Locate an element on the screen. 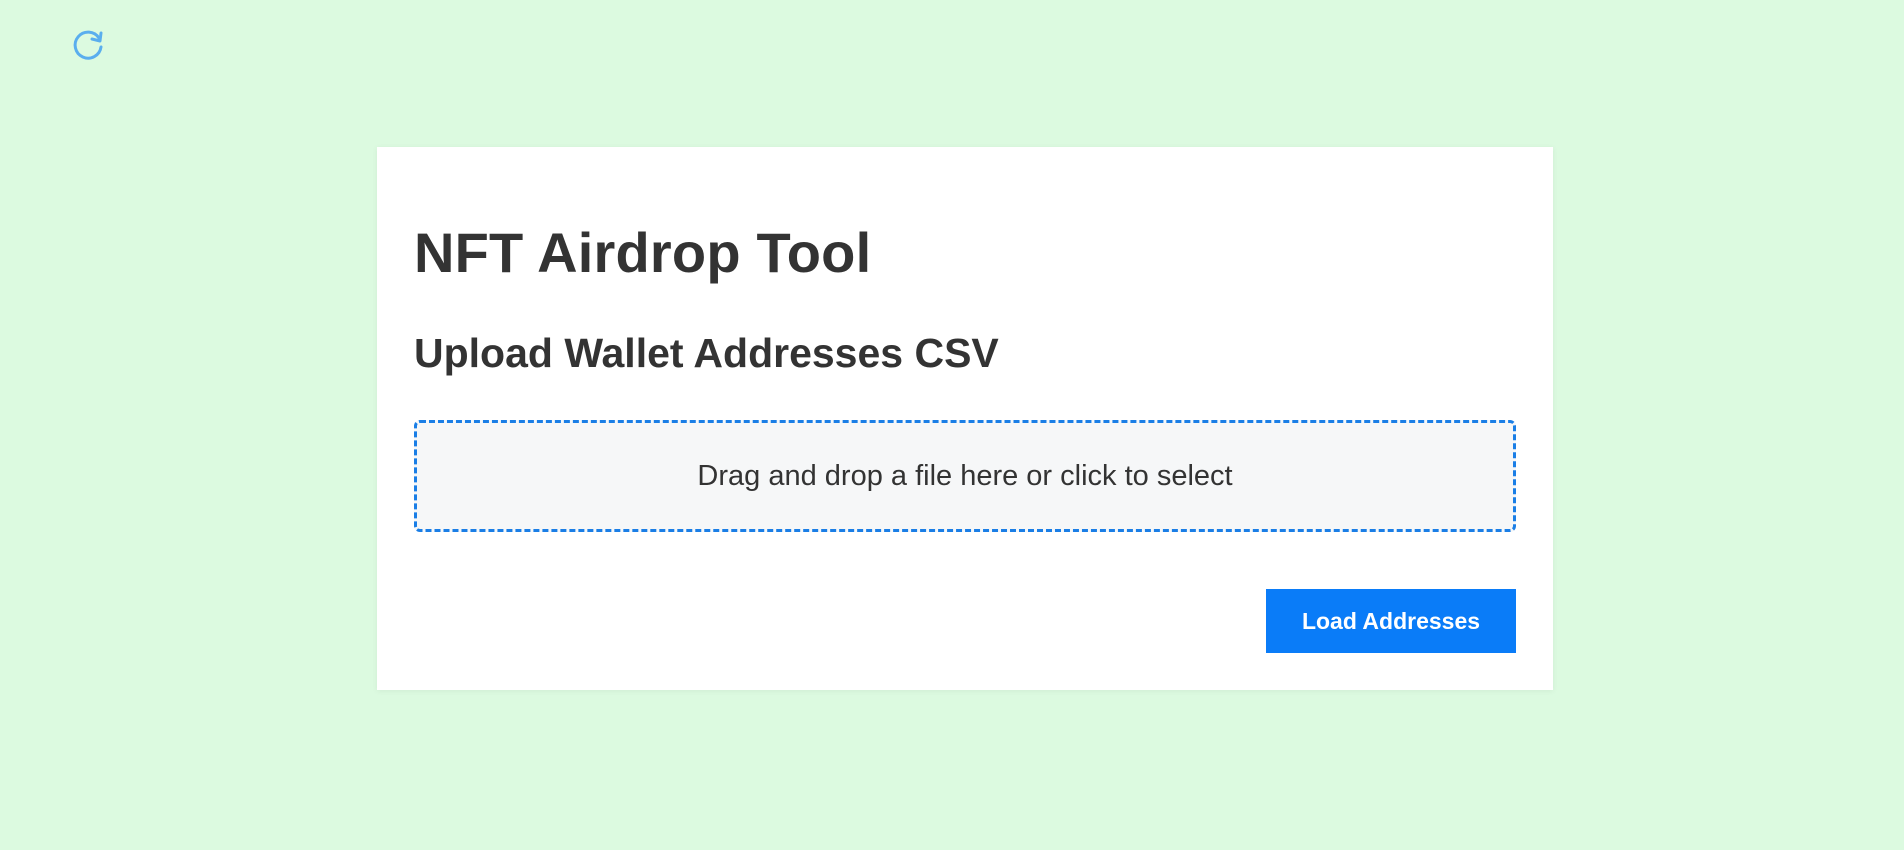  reload-icon is located at coordinates (88, 45).